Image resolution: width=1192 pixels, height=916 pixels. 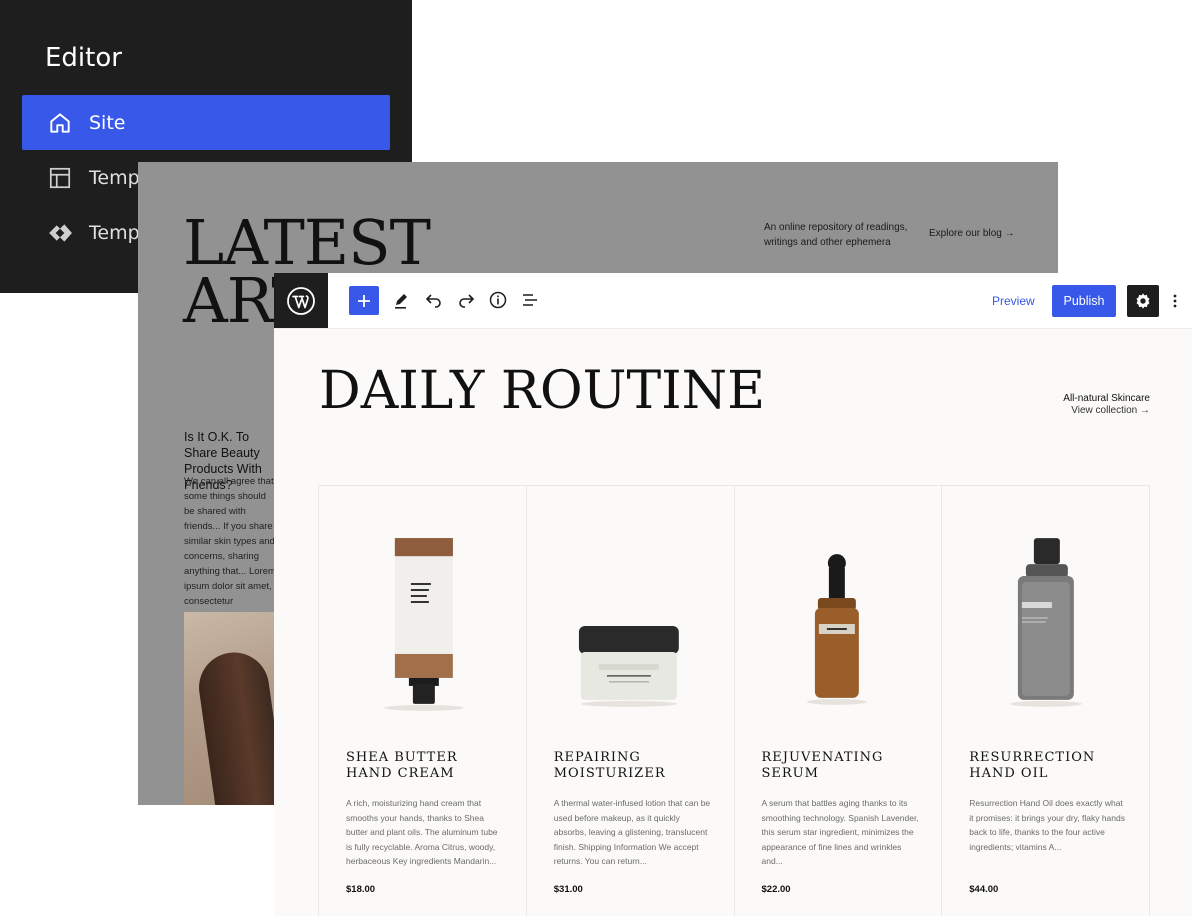 What do you see at coordinates (60, 178) in the screenshot?
I see `layout-icon` at bounding box center [60, 178].